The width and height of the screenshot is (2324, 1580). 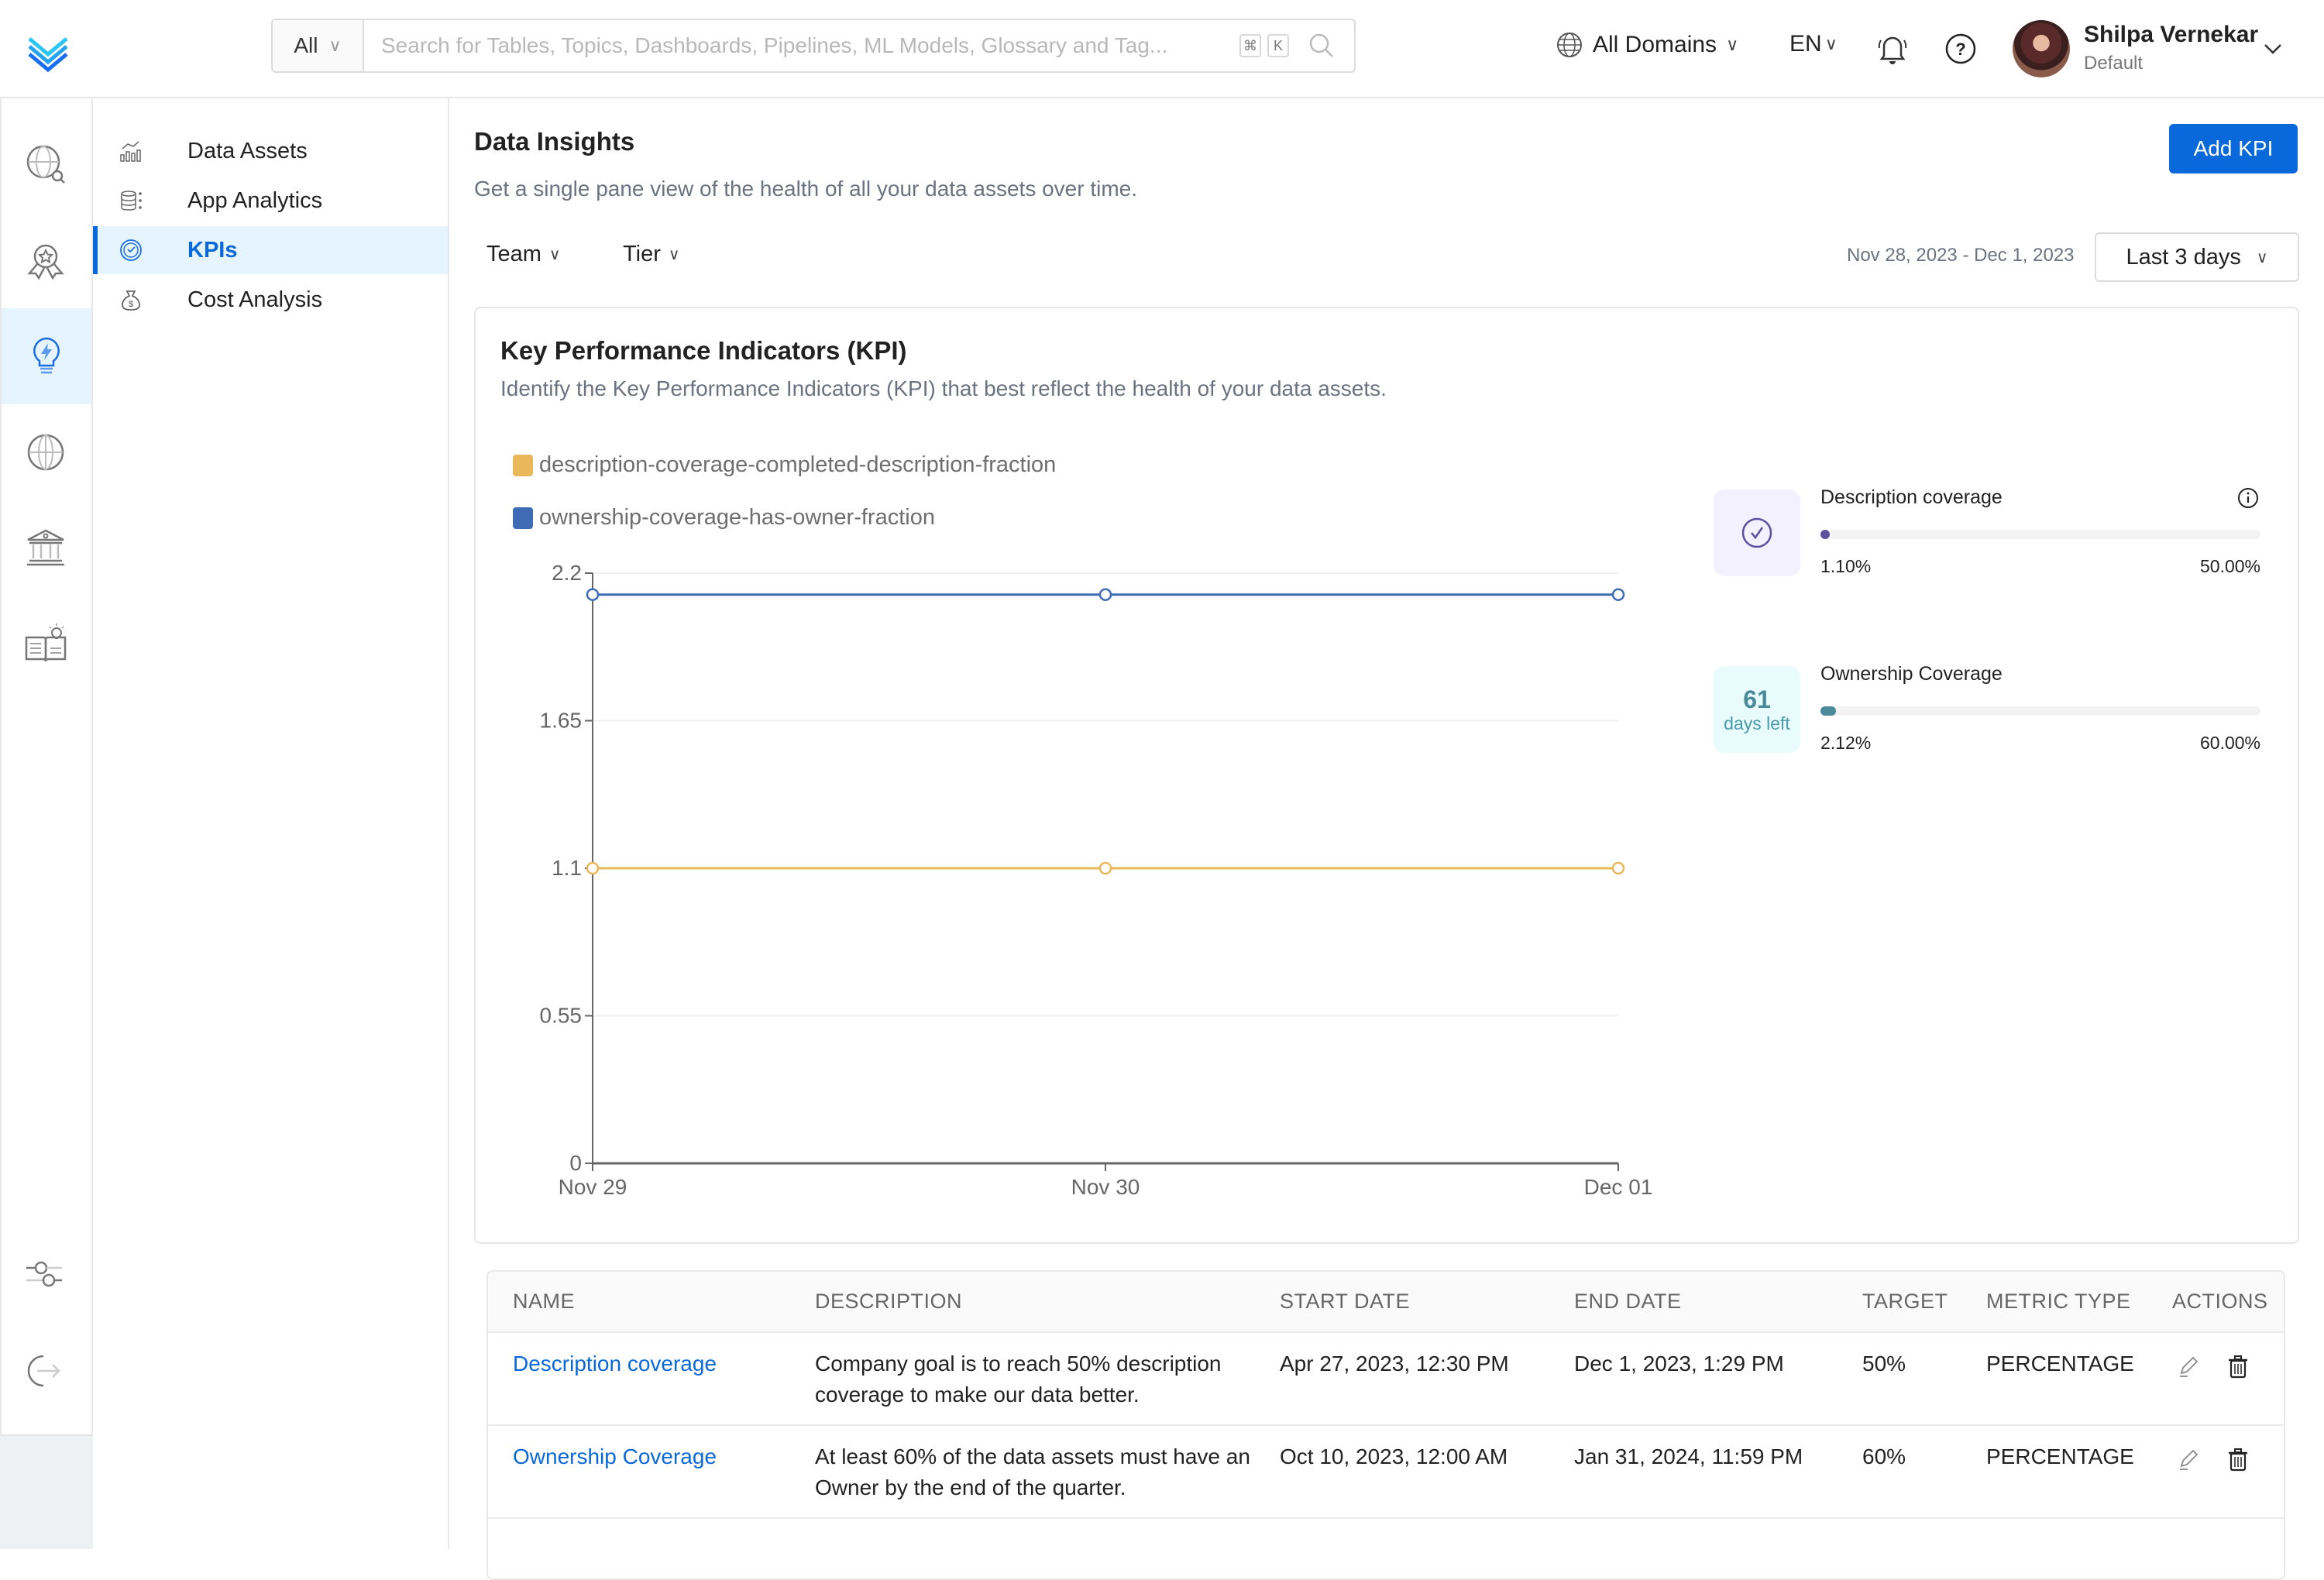 I want to click on rail-item-settings, so click(x=45, y=1275).